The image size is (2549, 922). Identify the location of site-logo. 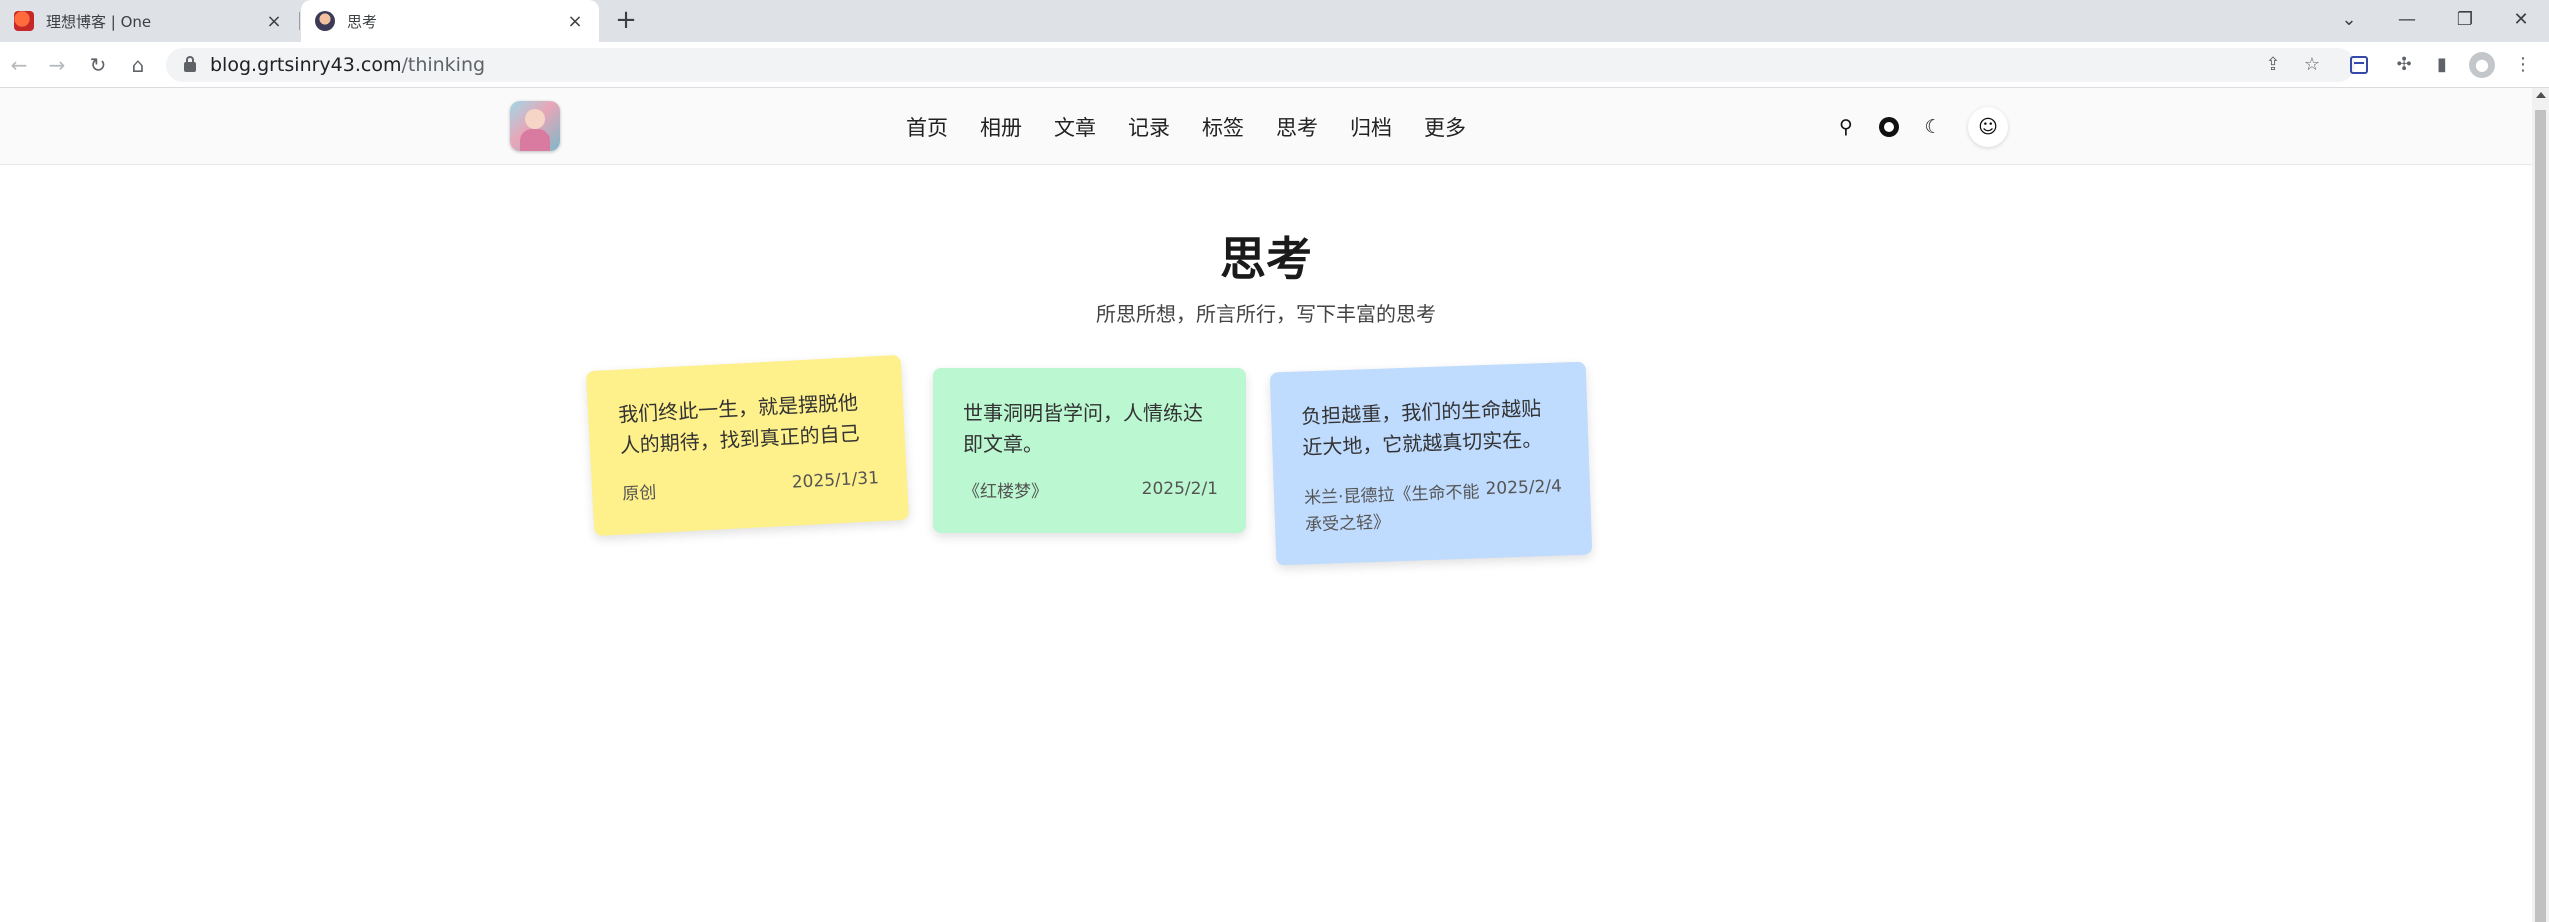
(535, 126).